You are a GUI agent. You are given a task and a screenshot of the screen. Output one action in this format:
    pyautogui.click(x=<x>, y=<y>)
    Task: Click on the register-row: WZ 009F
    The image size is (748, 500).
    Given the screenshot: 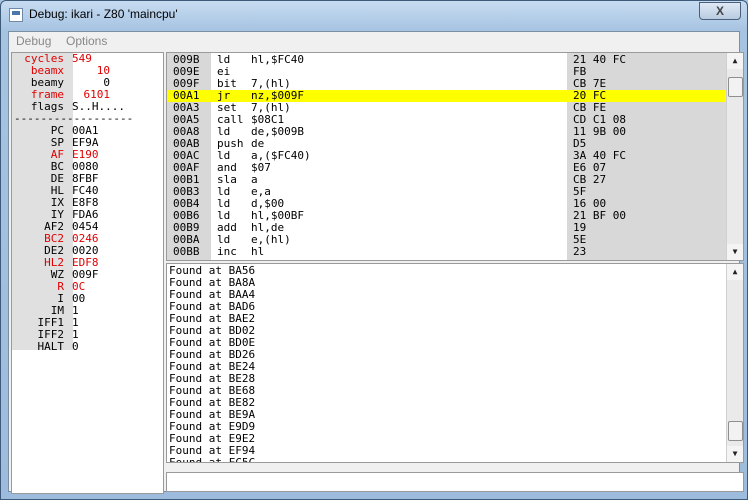 What is the action you would take?
    pyautogui.click(x=87, y=275)
    